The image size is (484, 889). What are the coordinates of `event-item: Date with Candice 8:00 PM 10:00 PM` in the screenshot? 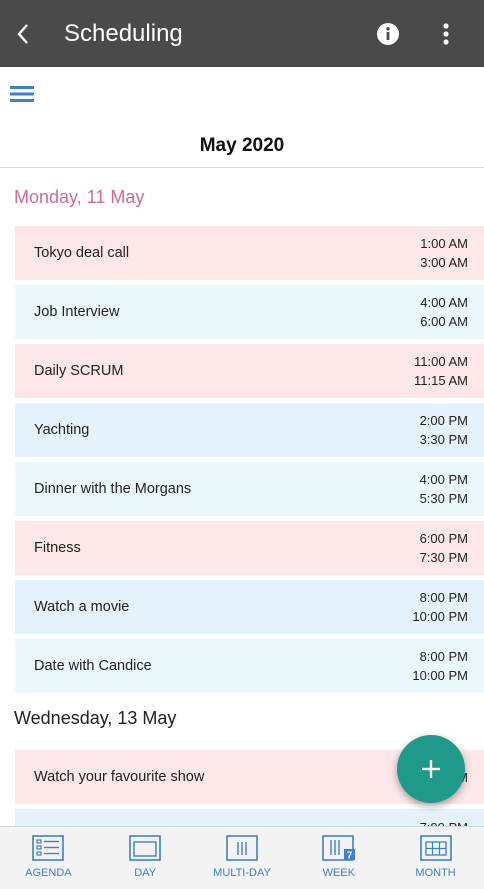 It's located at (249, 666).